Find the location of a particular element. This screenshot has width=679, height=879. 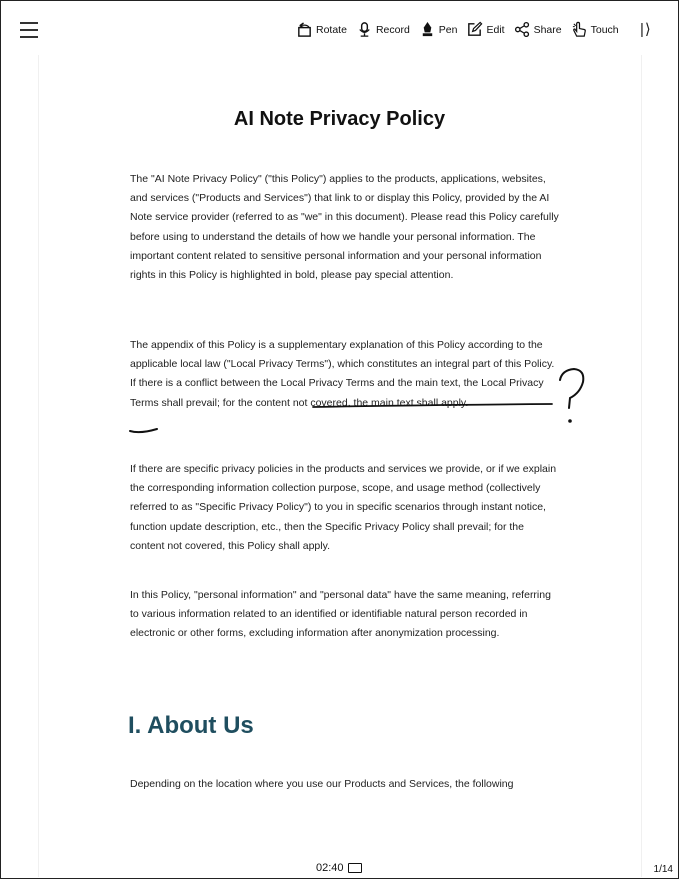

share-icon is located at coordinates (521, 29).